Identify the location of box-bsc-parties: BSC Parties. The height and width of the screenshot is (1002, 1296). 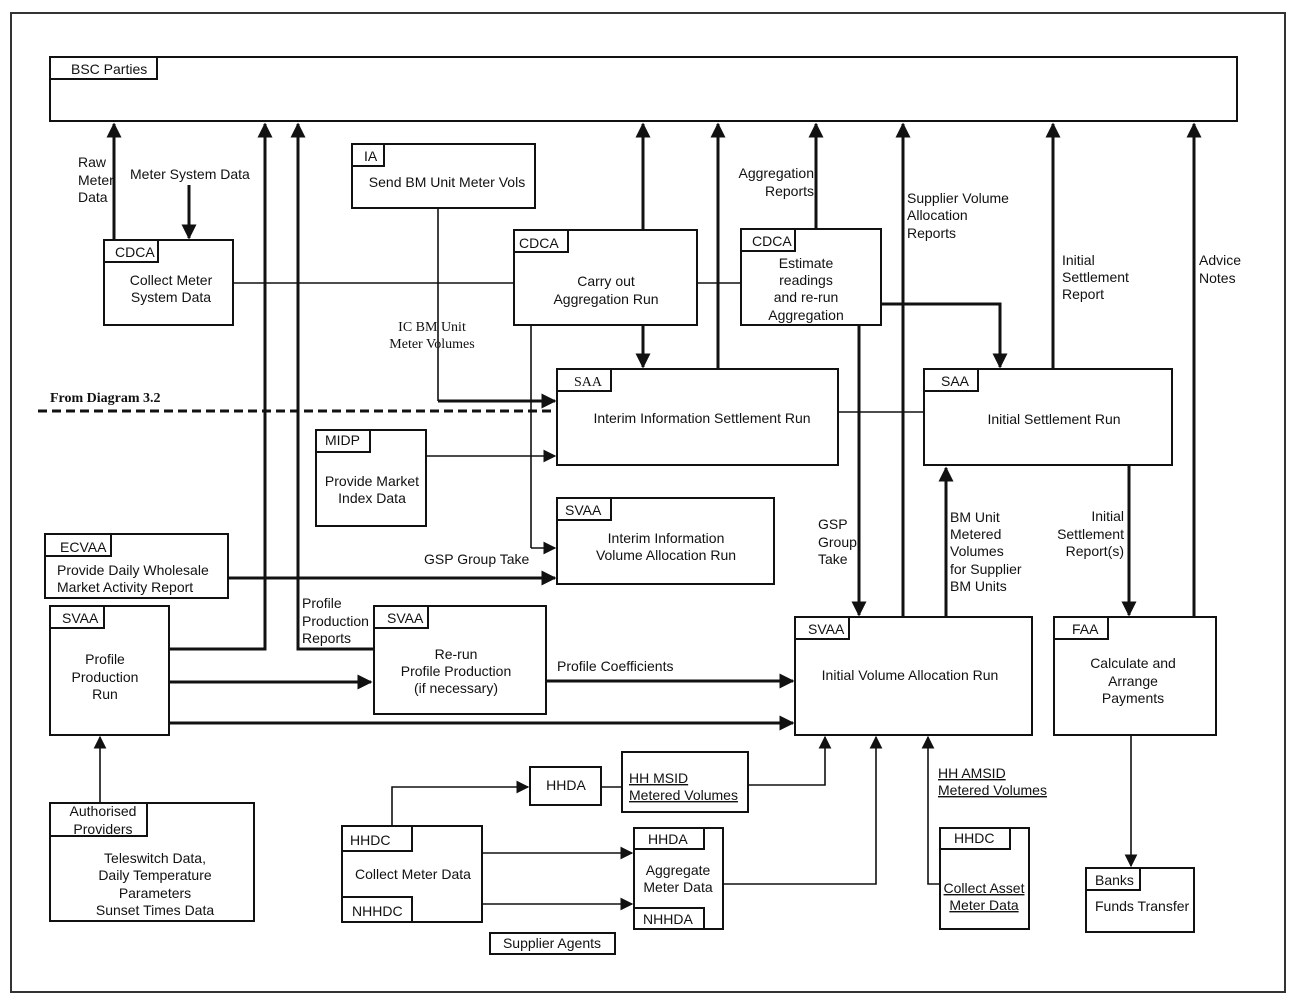
(643, 89).